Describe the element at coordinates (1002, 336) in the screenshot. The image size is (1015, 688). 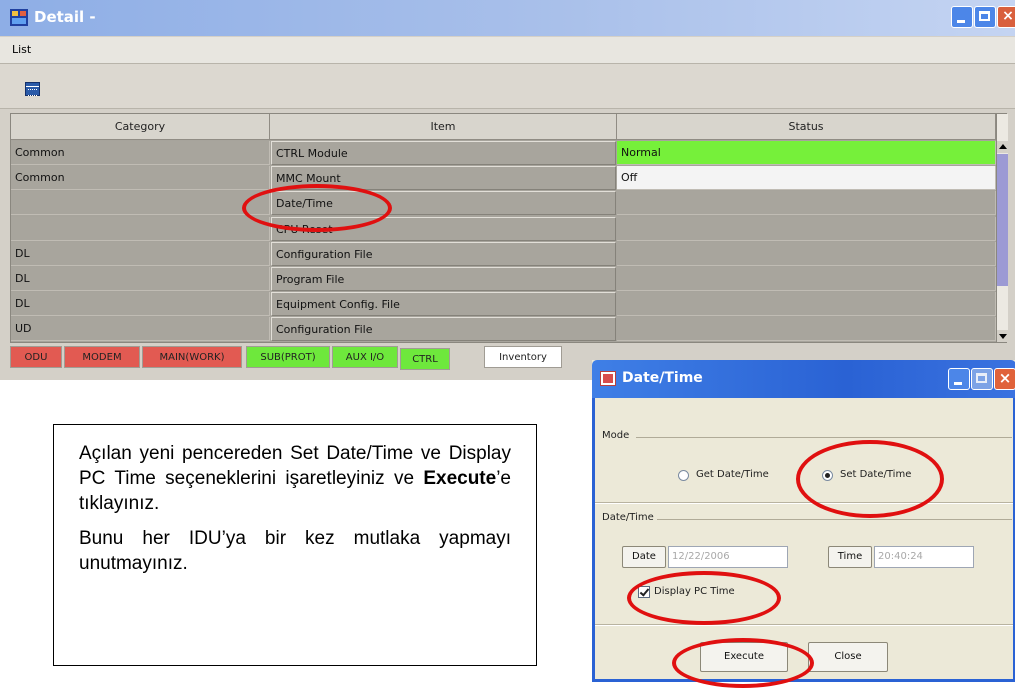
I see `scroll-down-arrow-icon` at that location.